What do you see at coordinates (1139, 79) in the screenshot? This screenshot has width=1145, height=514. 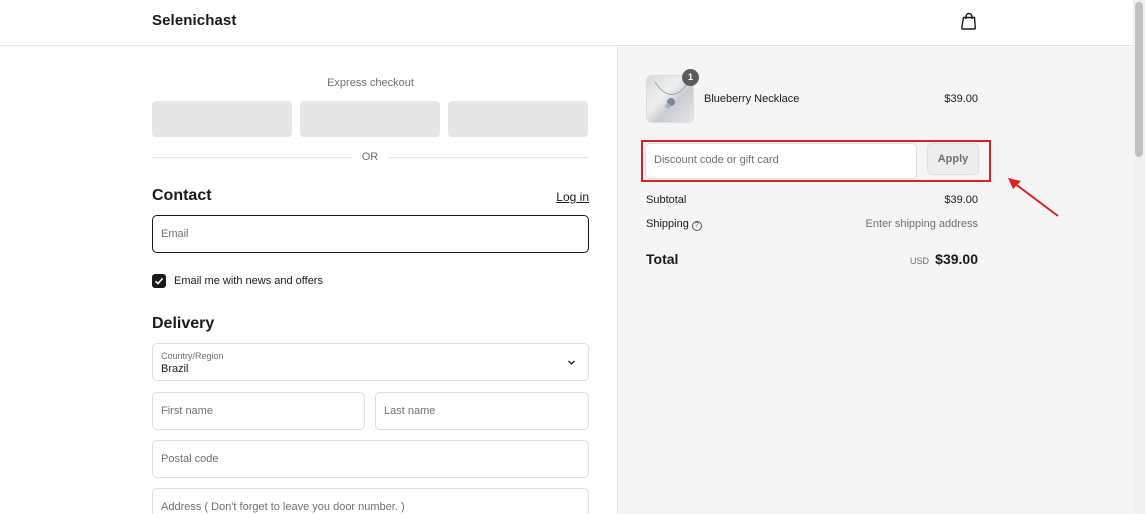 I see `scrollbar-thumb` at bounding box center [1139, 79].